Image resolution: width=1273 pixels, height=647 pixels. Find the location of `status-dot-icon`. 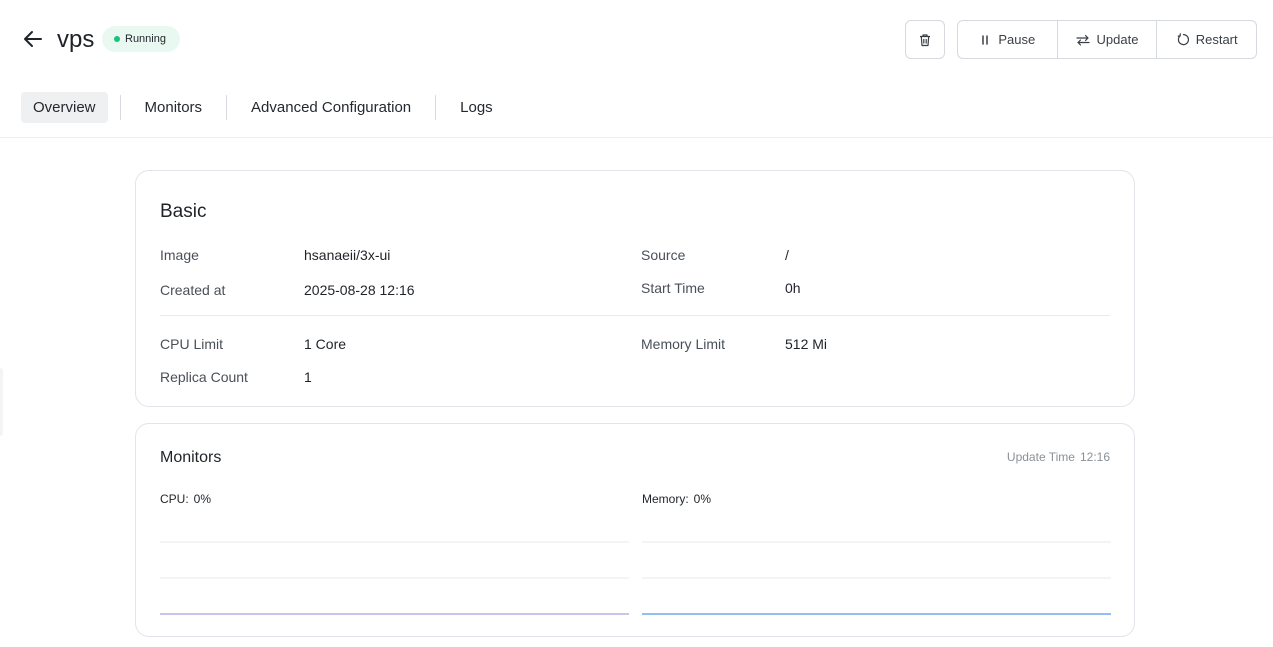

status-dot-icon is located at coordinates (117, 39).